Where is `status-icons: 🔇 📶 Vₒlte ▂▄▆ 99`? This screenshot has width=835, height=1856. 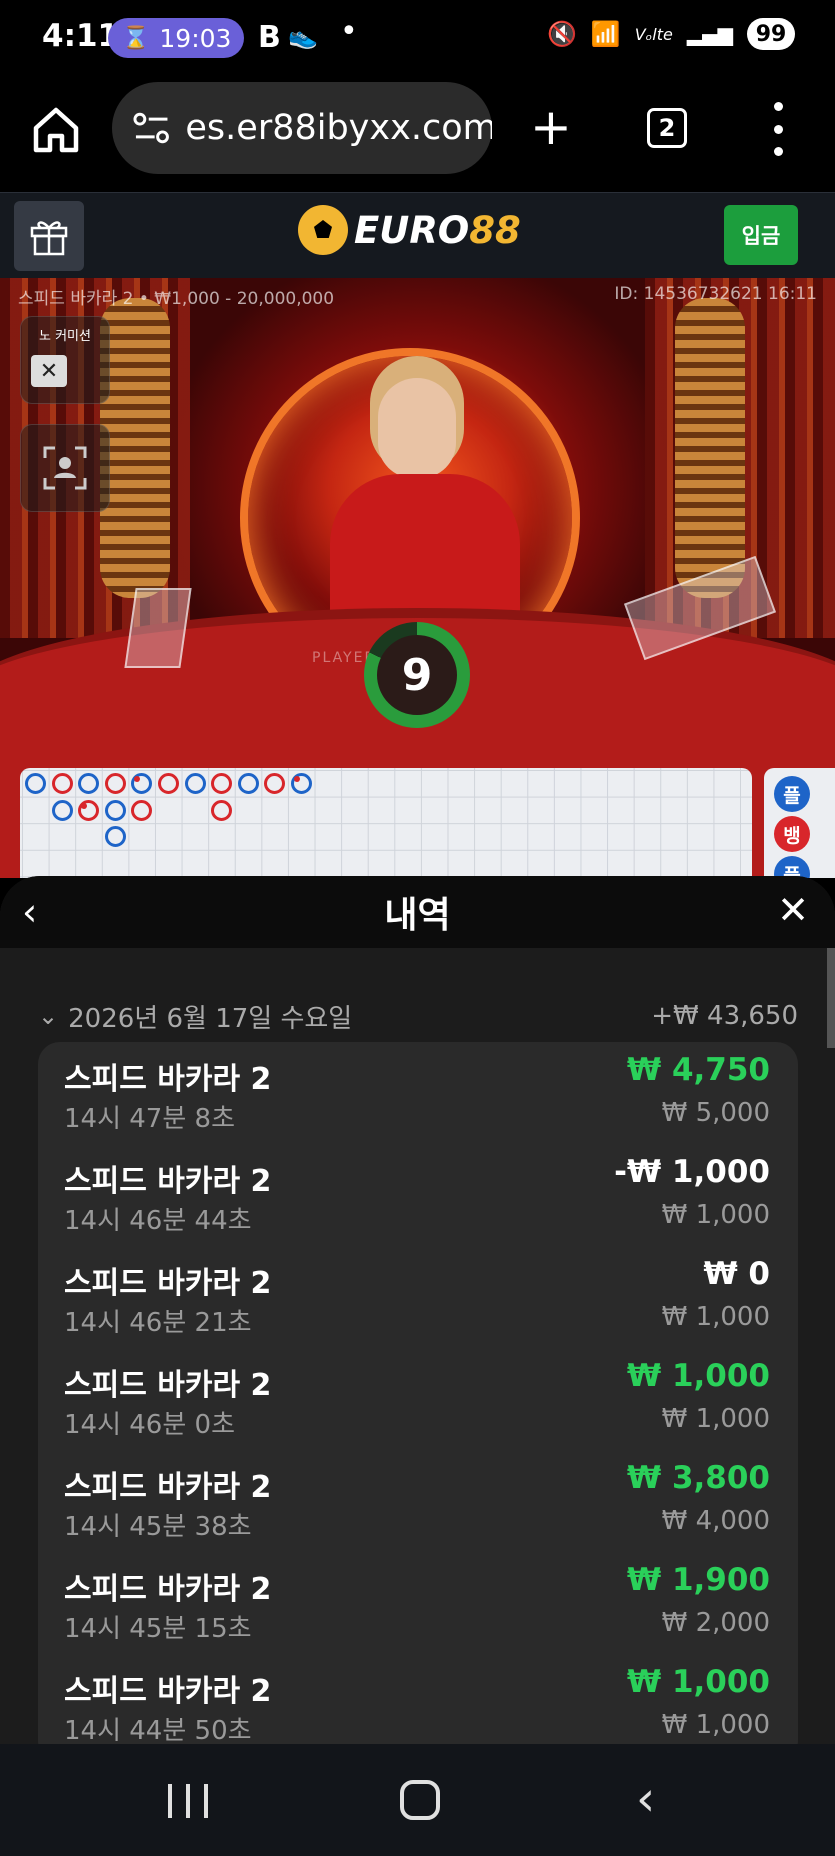
status-icons: 🔇 📶 Vₒlte ▂▄▆ 99 is located at coordinates (671, 34).